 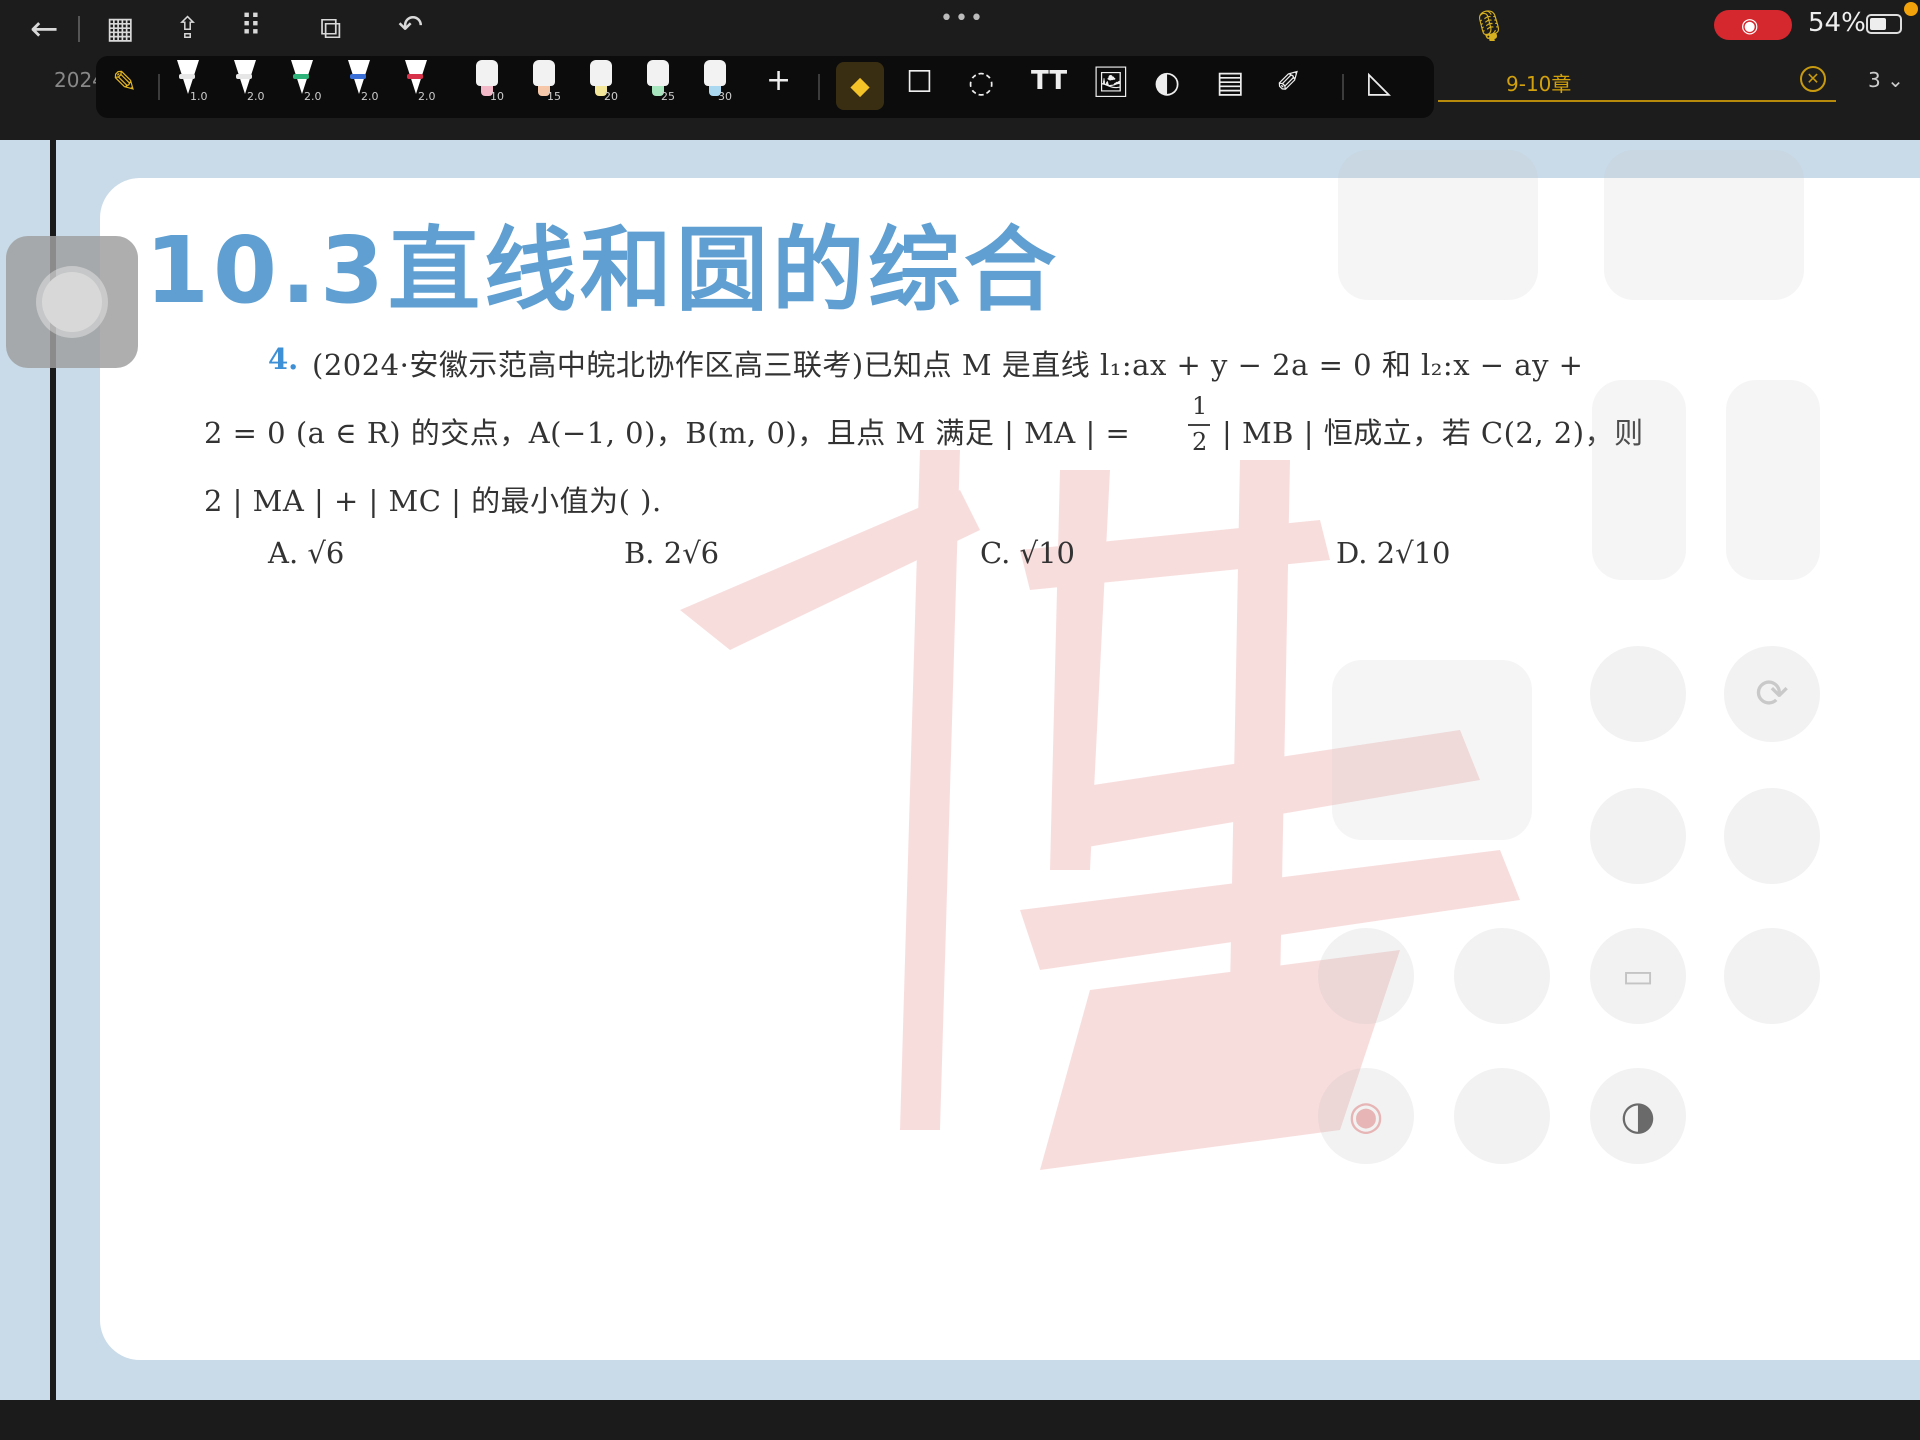 What do you see at coordinates (1200, 406) in the screenshot?
I see `fraction-numerator: 1` at bounding box center [1200, 406].